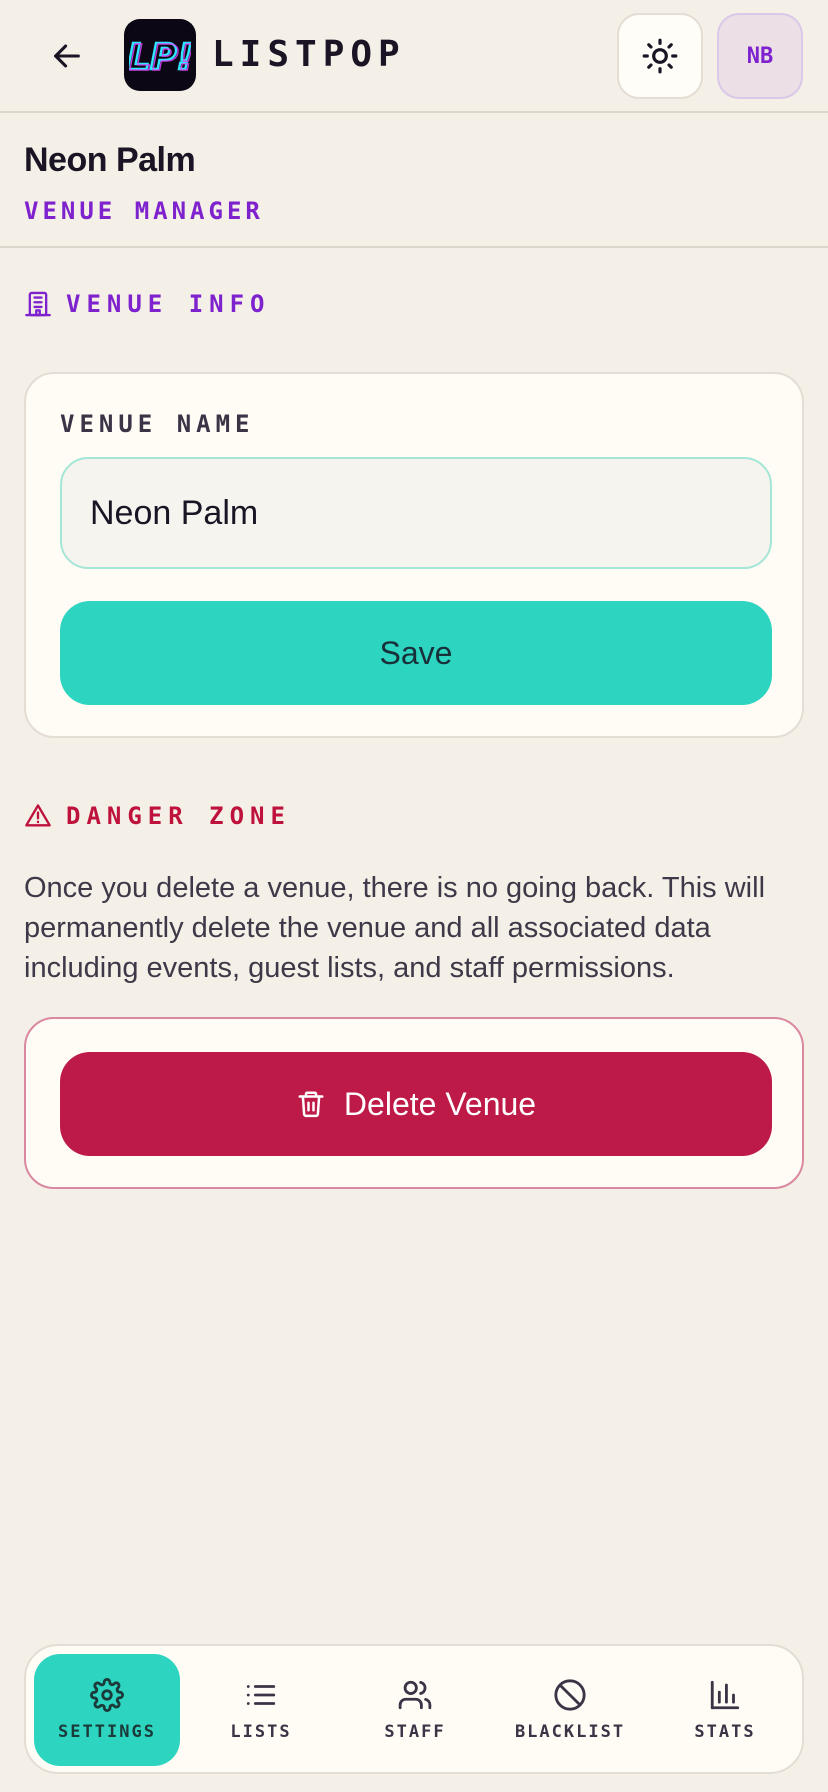 This screenshot has width=828, height=1792. I want to click on venue-role: VENUE MANAGER, so click(144, 211).